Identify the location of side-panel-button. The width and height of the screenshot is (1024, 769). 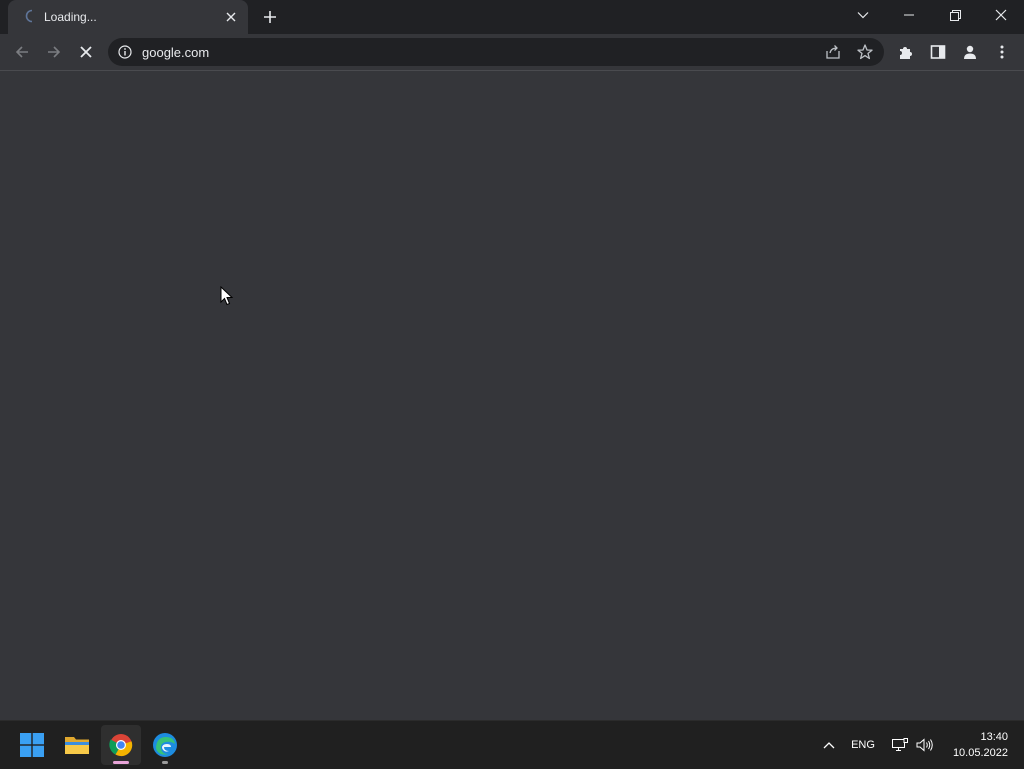
(938, 52).